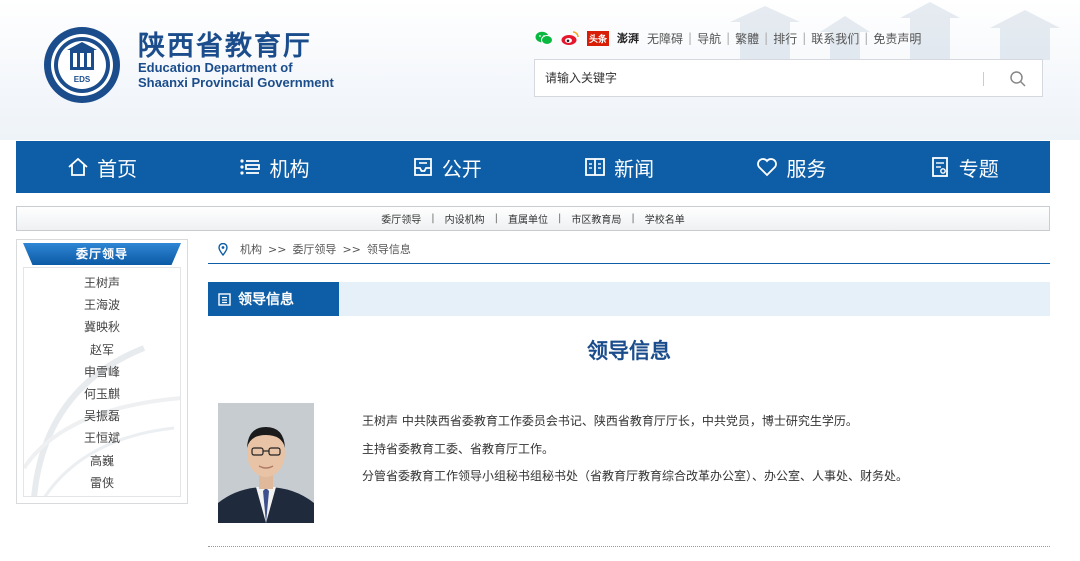 This screenshot has height=561, width=1080. What do you see at coordinates (628, 38) in the screenshot?
I see `pengpai-icon: 澎湃` at bounding box center [628, 38].